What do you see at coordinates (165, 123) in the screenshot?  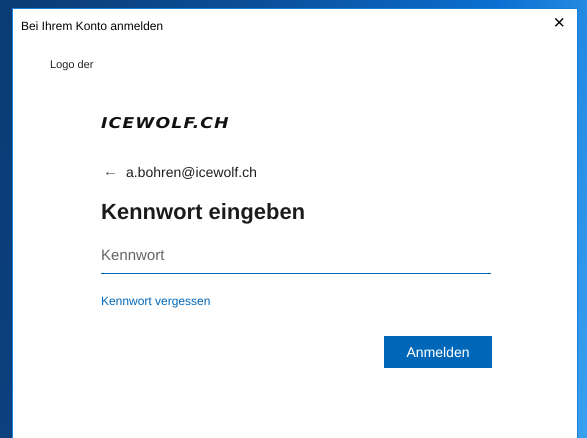 I see `logo: ICEWOLF.CH` at bounding box center [165, 123].